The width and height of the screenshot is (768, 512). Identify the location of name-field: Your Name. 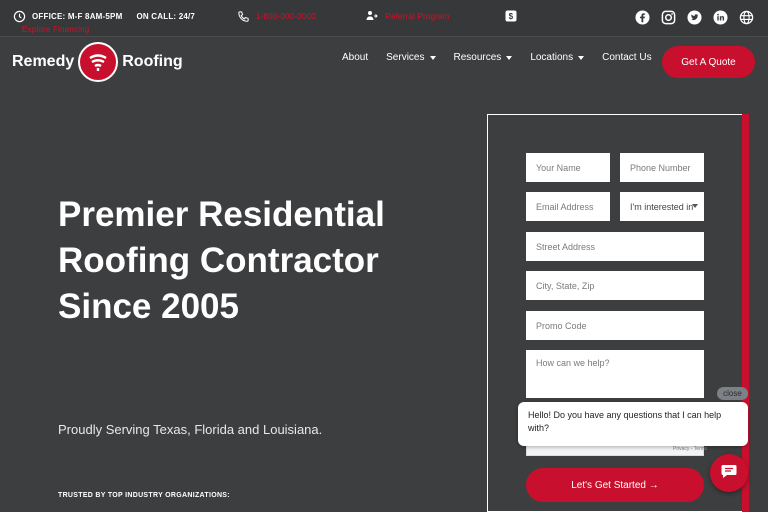
(568, 167).